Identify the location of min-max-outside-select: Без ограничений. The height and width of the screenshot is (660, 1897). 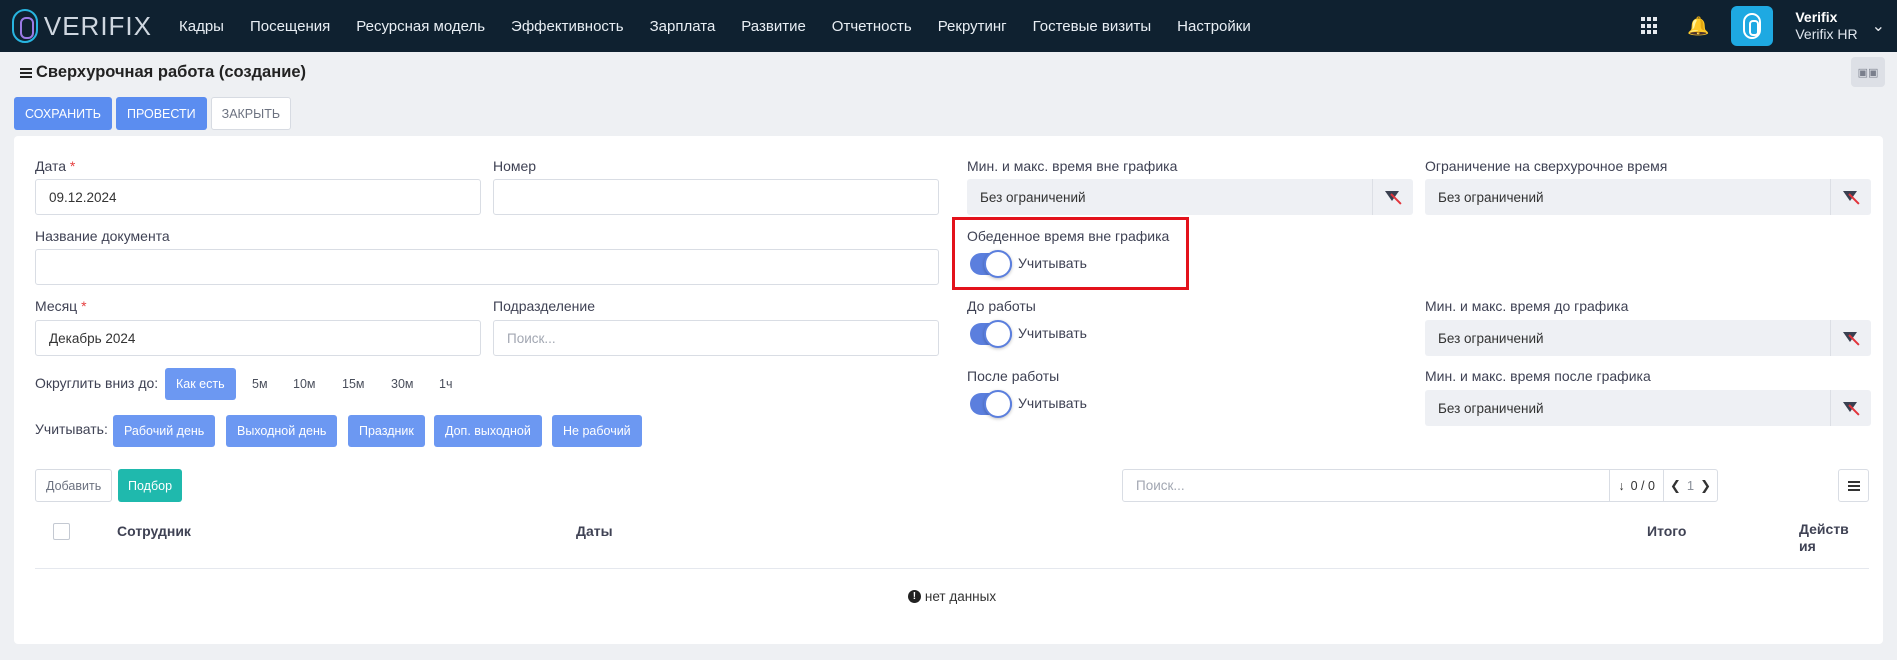
(1190, 197).